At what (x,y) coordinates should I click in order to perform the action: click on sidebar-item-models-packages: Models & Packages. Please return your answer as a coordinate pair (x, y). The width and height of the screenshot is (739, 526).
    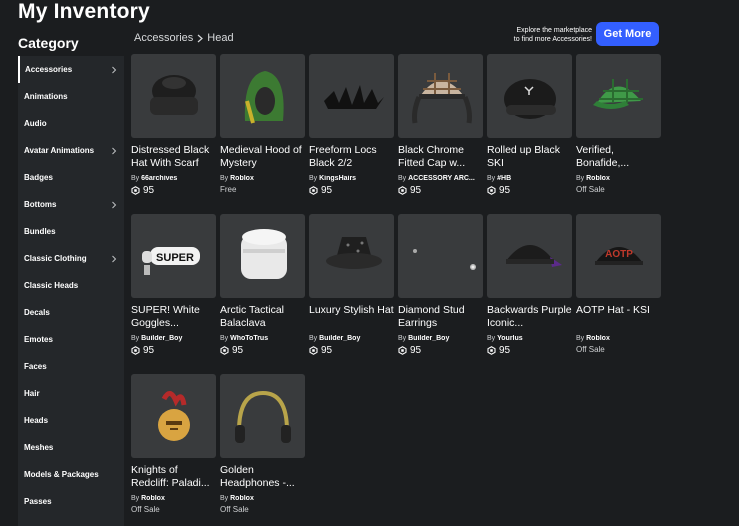
    Looking at the image, I should click on (71, 474).